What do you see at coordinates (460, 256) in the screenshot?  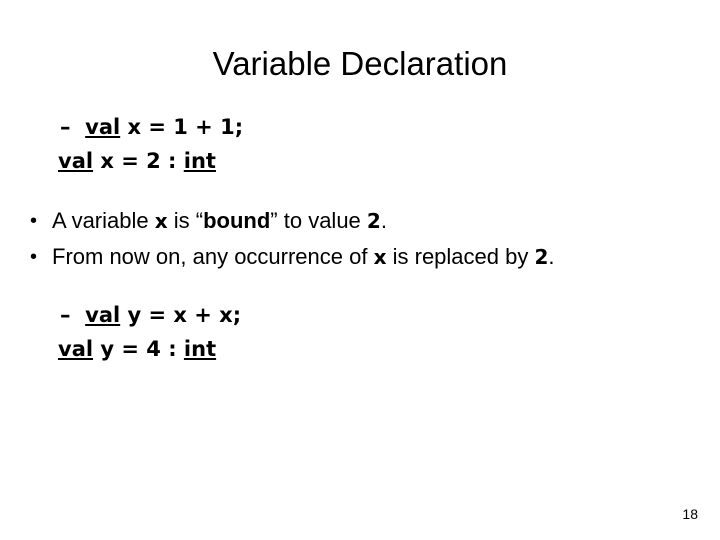 I see `bullet-text-segment: is replaced by` at bounding box center [460, 256].